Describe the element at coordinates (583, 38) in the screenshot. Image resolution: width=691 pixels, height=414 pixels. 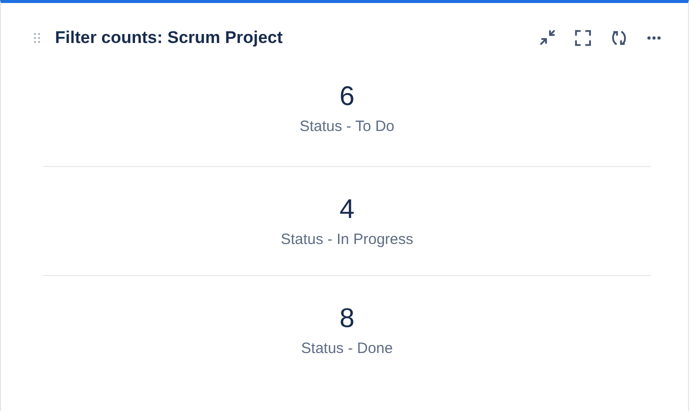
I see `fullscreen-icon` at that location.